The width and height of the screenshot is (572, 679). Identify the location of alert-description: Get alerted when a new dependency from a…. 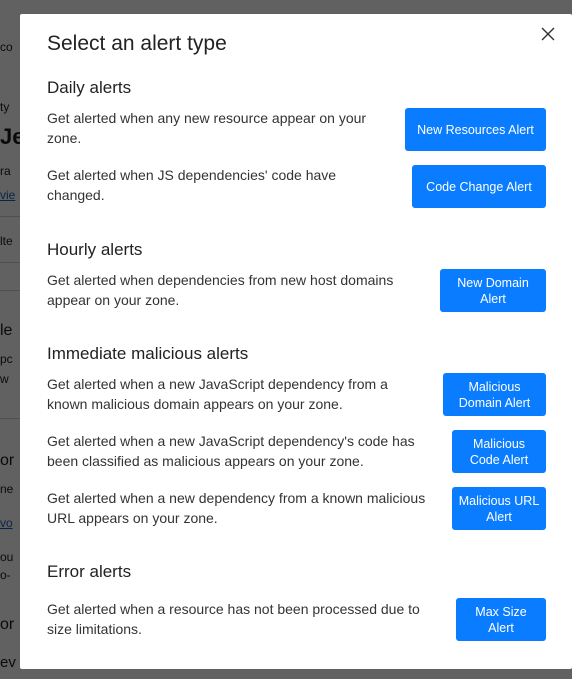
(236, 508).